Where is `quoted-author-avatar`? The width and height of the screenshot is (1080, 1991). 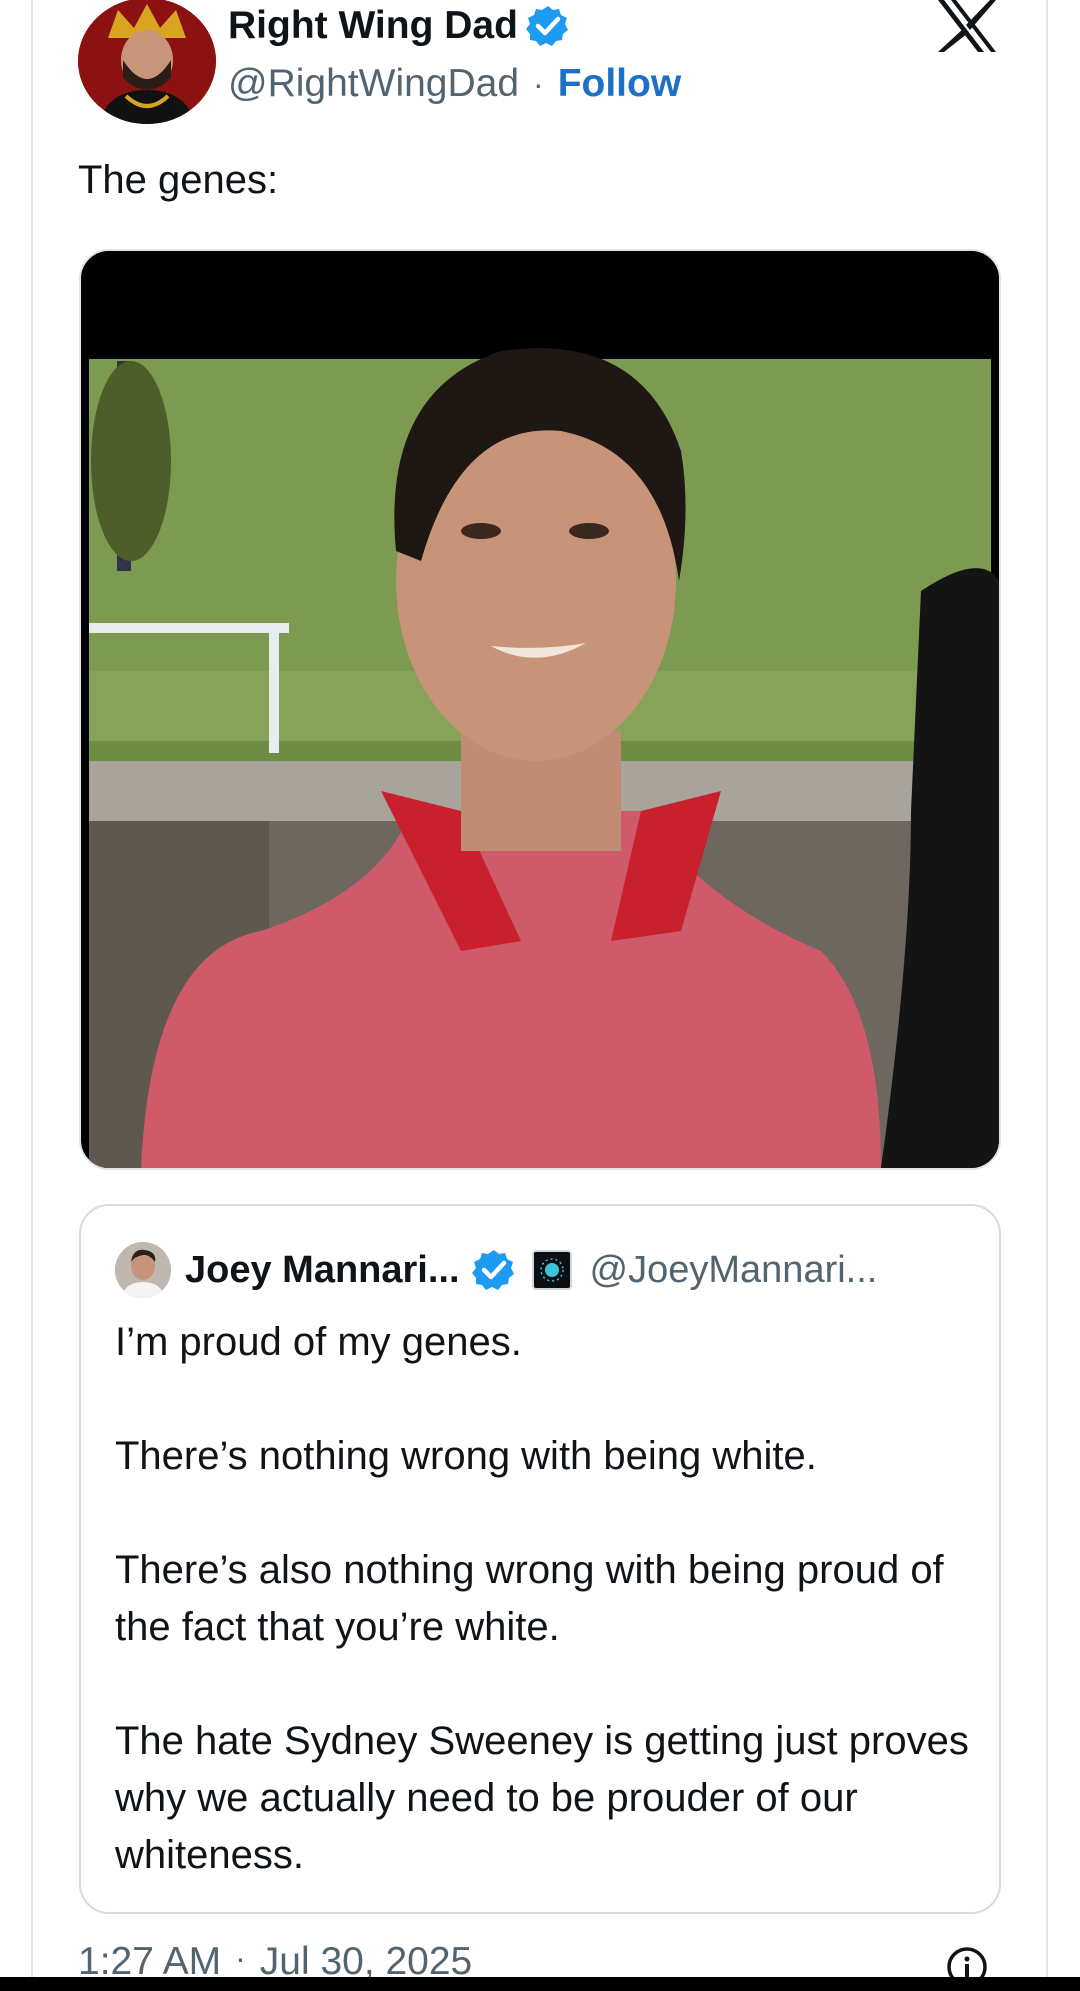
quoted-author-avatar is located at coordinates (143, 1270).